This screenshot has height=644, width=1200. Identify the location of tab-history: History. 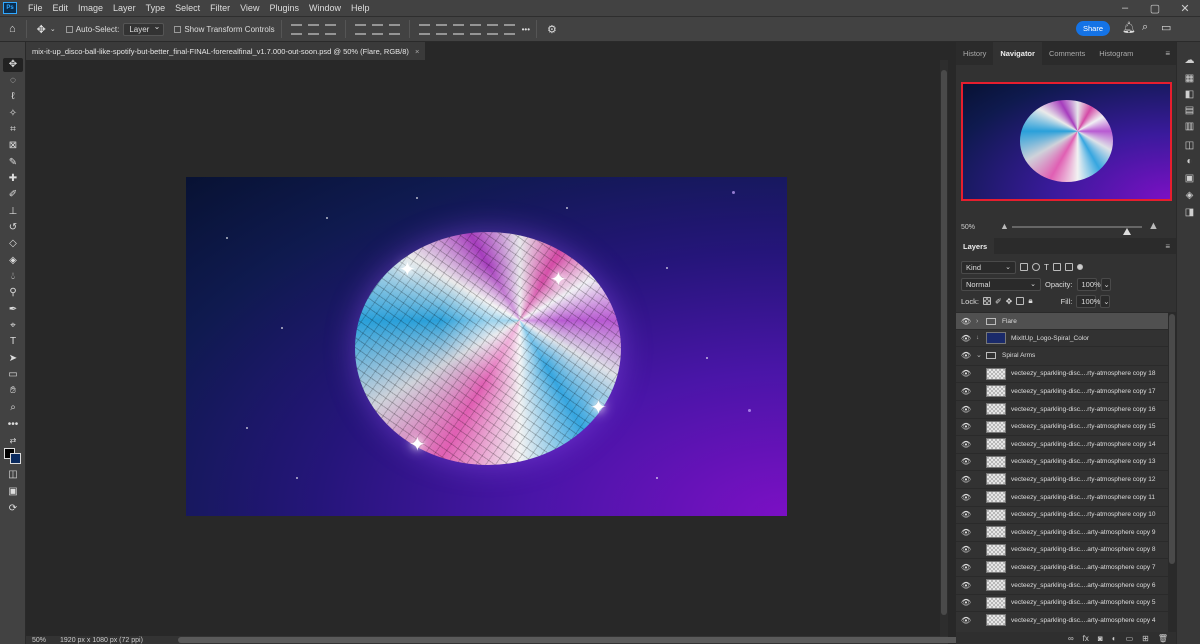
(974, 53).